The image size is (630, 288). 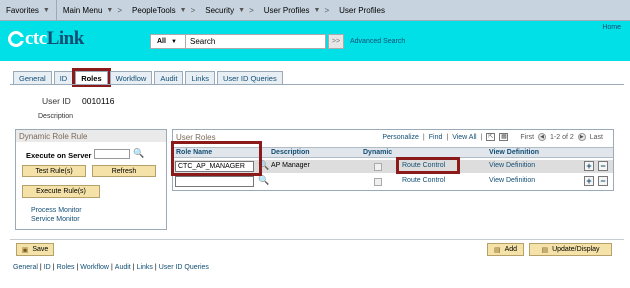 What do you see at coordinates (124, 171) in the screenshot?
I see `refresh-button: Refresh` at bounding box center [124, 171].